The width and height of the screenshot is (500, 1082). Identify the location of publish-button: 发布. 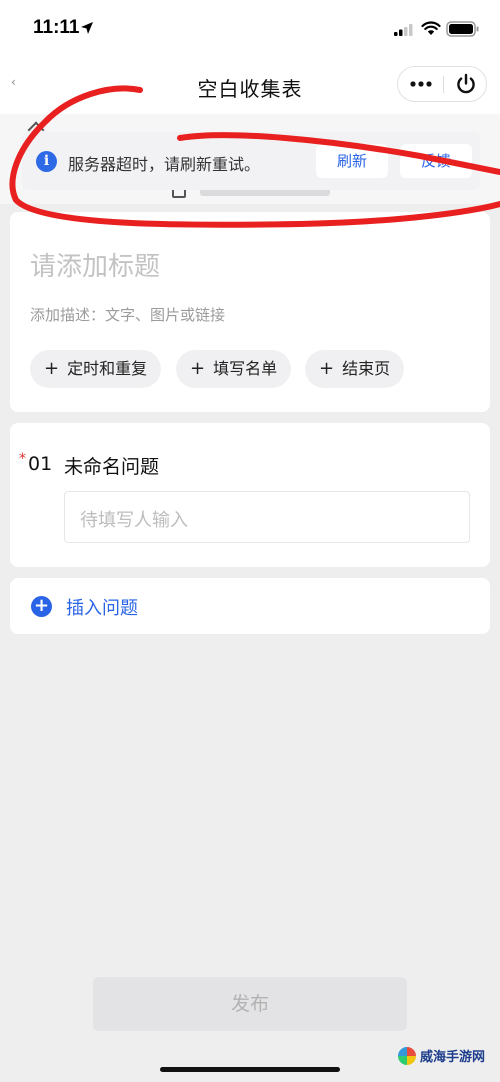
(250, 1004).